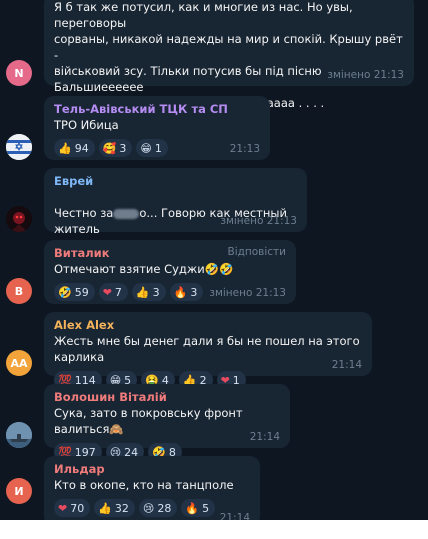  Describe the element at coordinates (157, 109) in the screenshot. I see `sender-name: Тель-Авівський ТЦК та СП` at that location.